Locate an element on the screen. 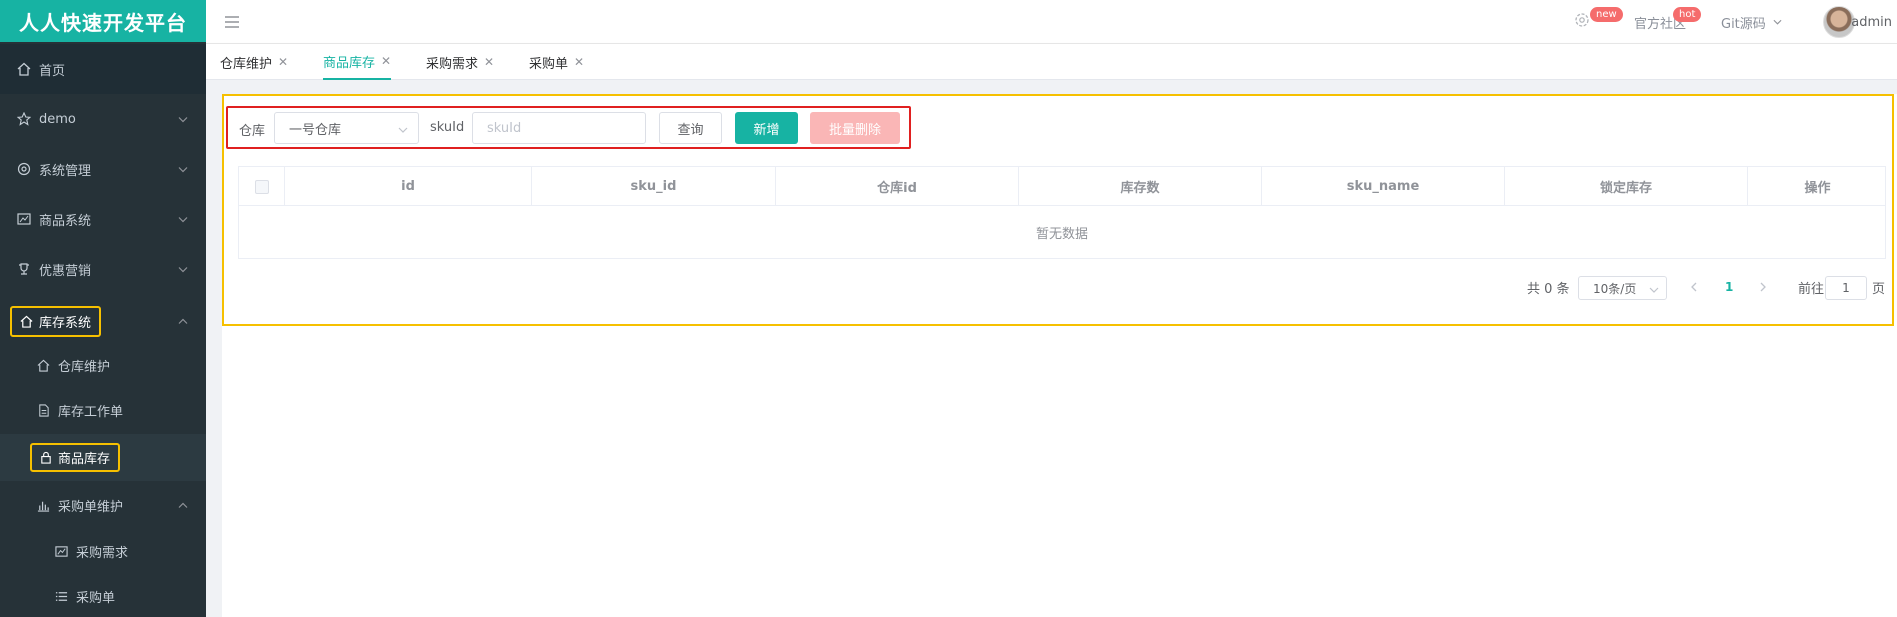  tab-bar: 仓库维护 ✕ 商品库存 ✕ 采购需求 ✕ 采购单 ✕ is located at coordinates (1051, 62).